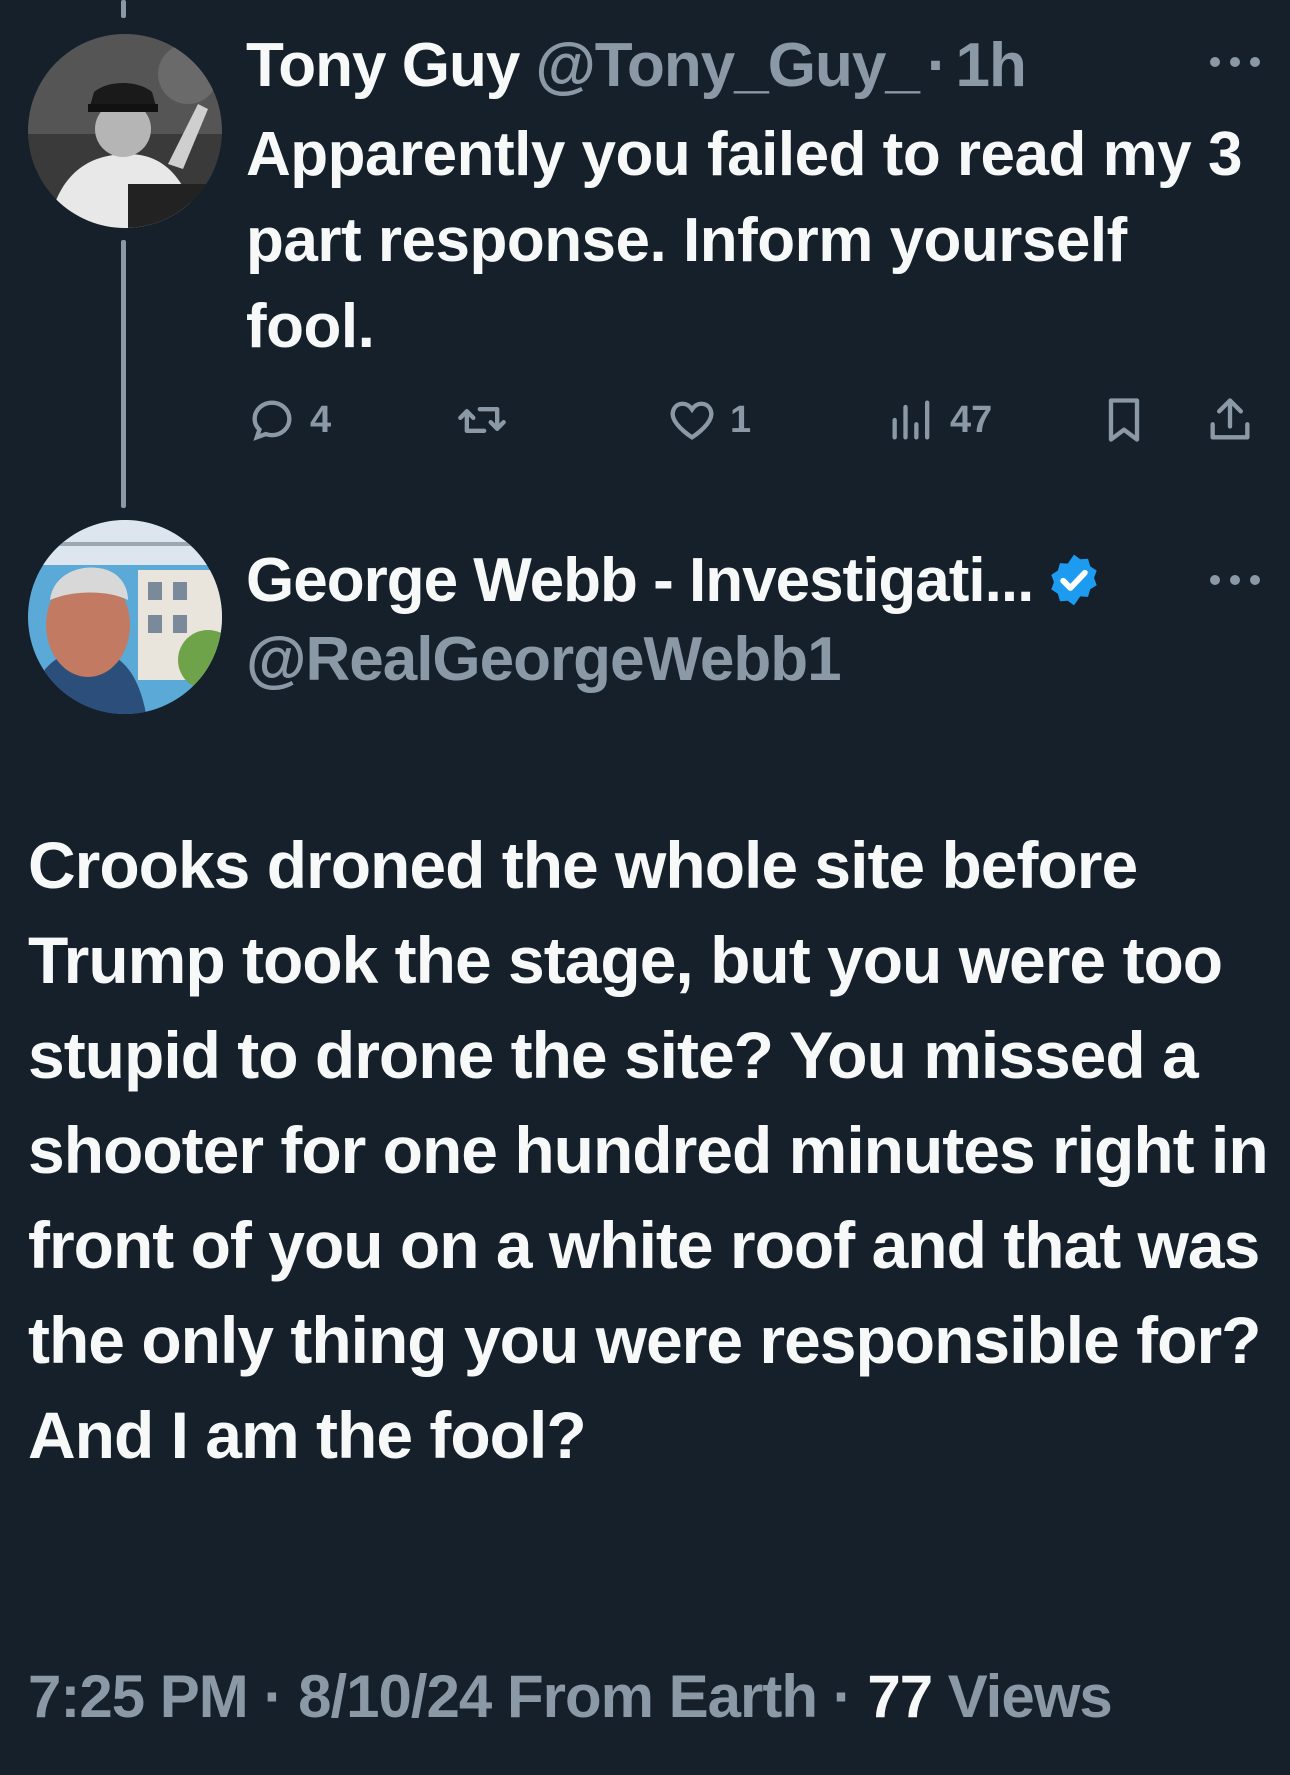 This screenshot has width=1290, height=1775. I want to click on reply-header: Tony Guy @Tony_Guy_ · 1h, so click(758, 65).